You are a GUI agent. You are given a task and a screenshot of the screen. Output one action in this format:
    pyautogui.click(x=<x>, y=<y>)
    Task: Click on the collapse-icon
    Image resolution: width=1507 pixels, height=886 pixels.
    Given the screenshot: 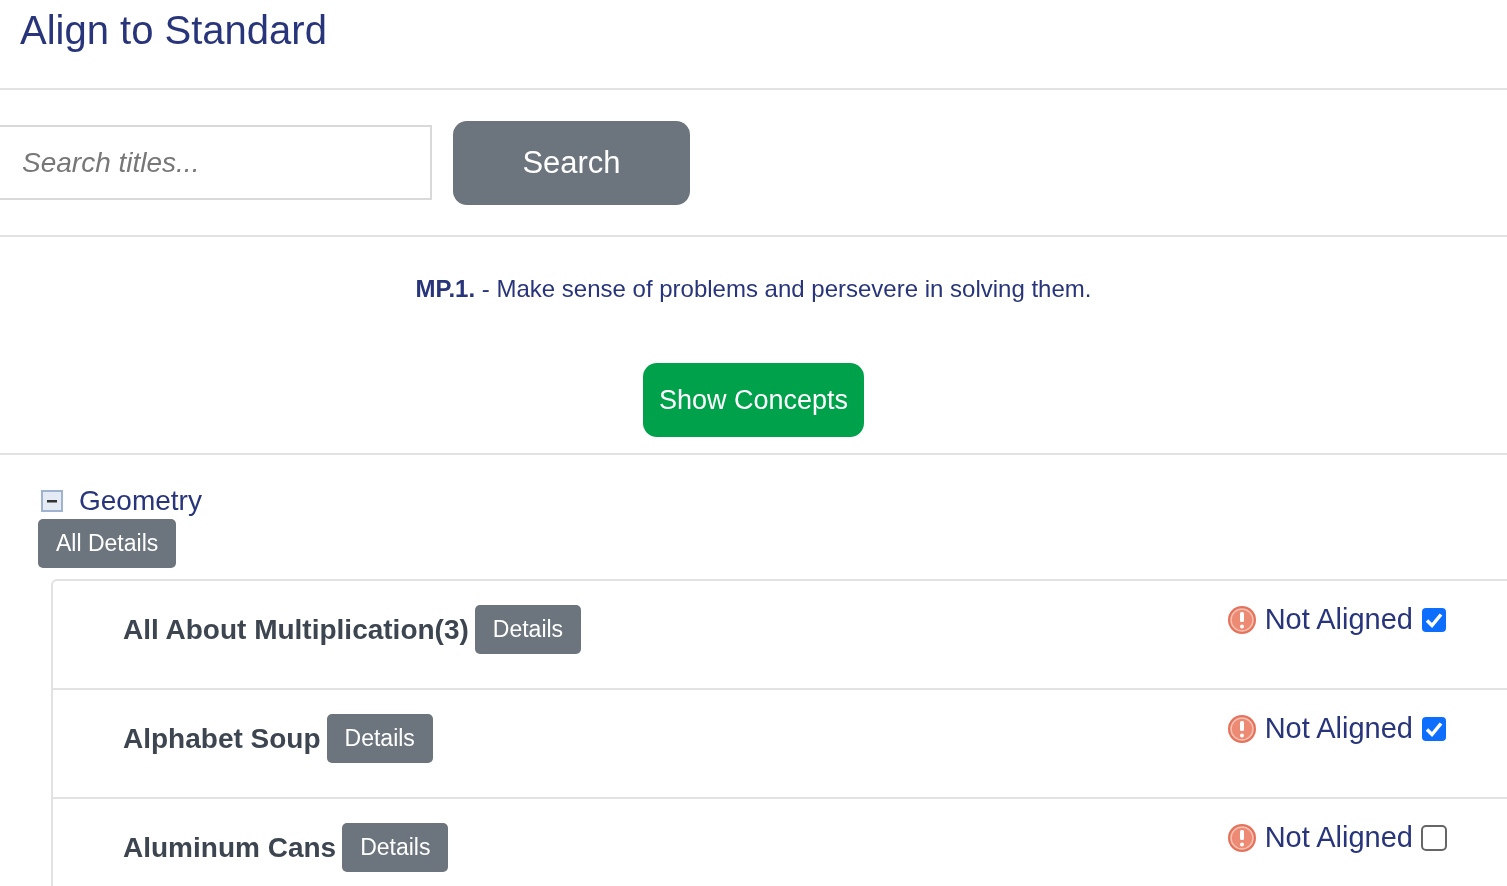 What is the action you would take?
    pyautogui.click(x=52, y=501)
    